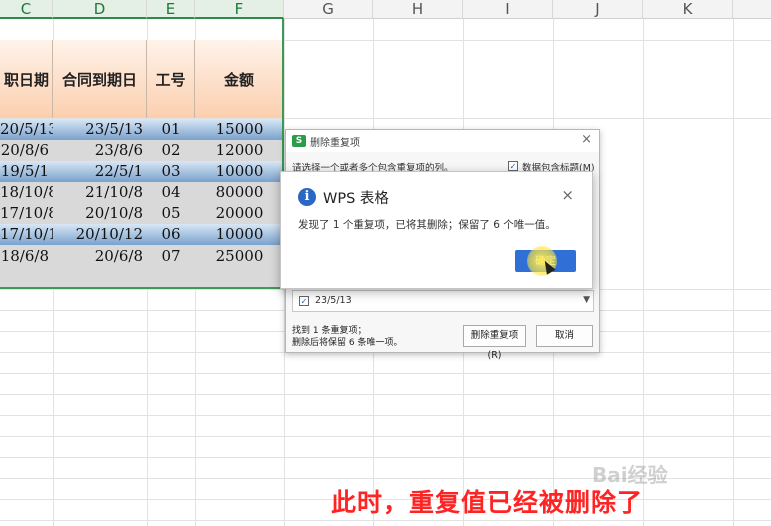  I want to click on result-summary: 找到 1 条重复项； 删除后将保留 6 条唯一项。, so click(347, 337).